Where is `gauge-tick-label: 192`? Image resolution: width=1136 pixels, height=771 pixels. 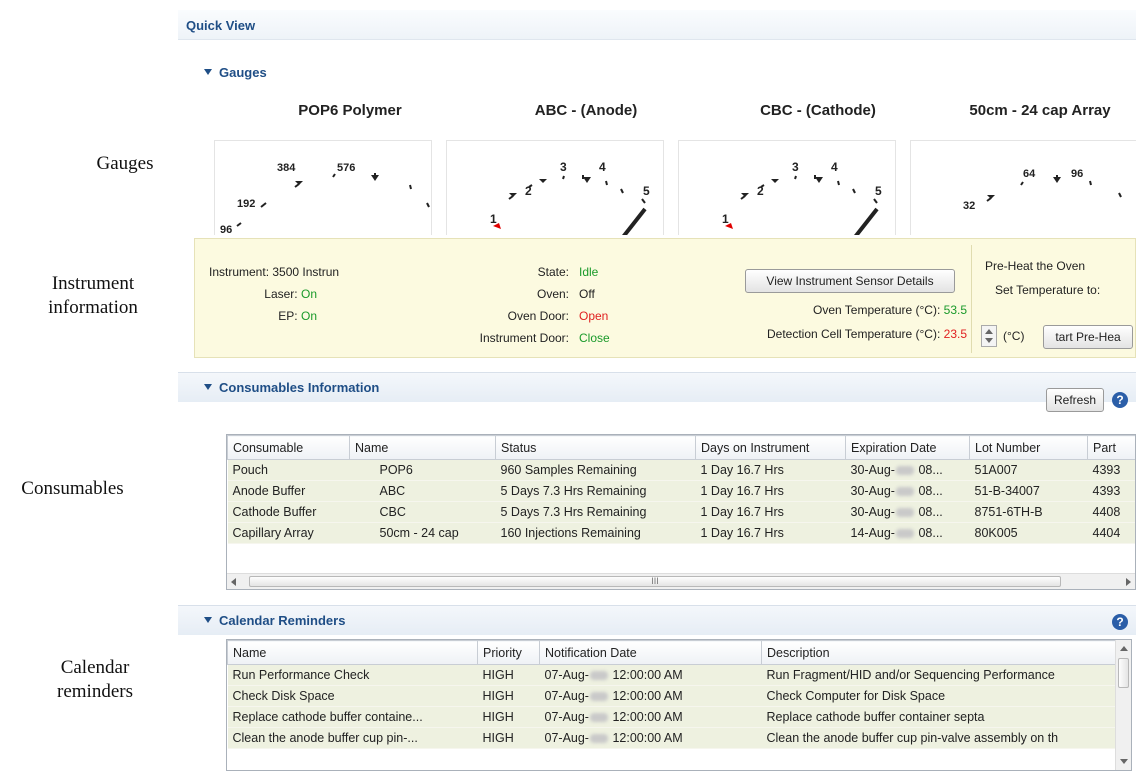 gauge-tick-label: 192 is located at coordinates (246, 204).